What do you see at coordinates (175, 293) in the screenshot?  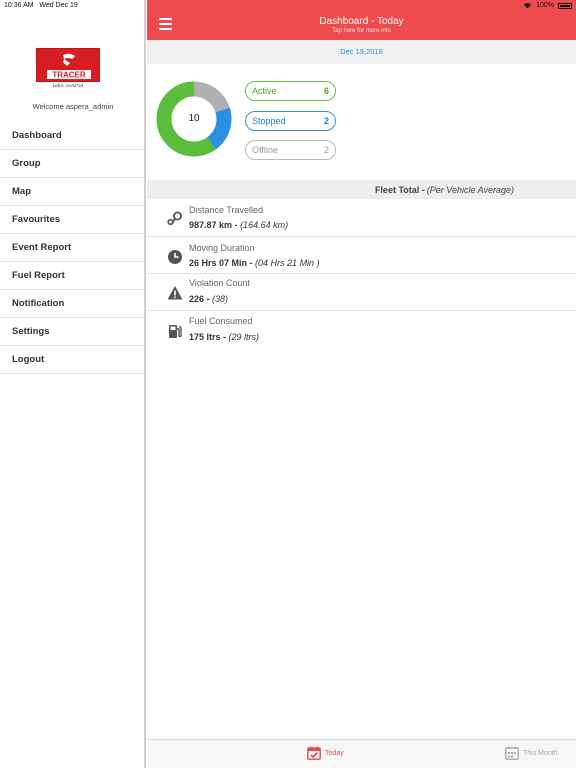 I see `warning-icon` at bounding box center [175, 293].